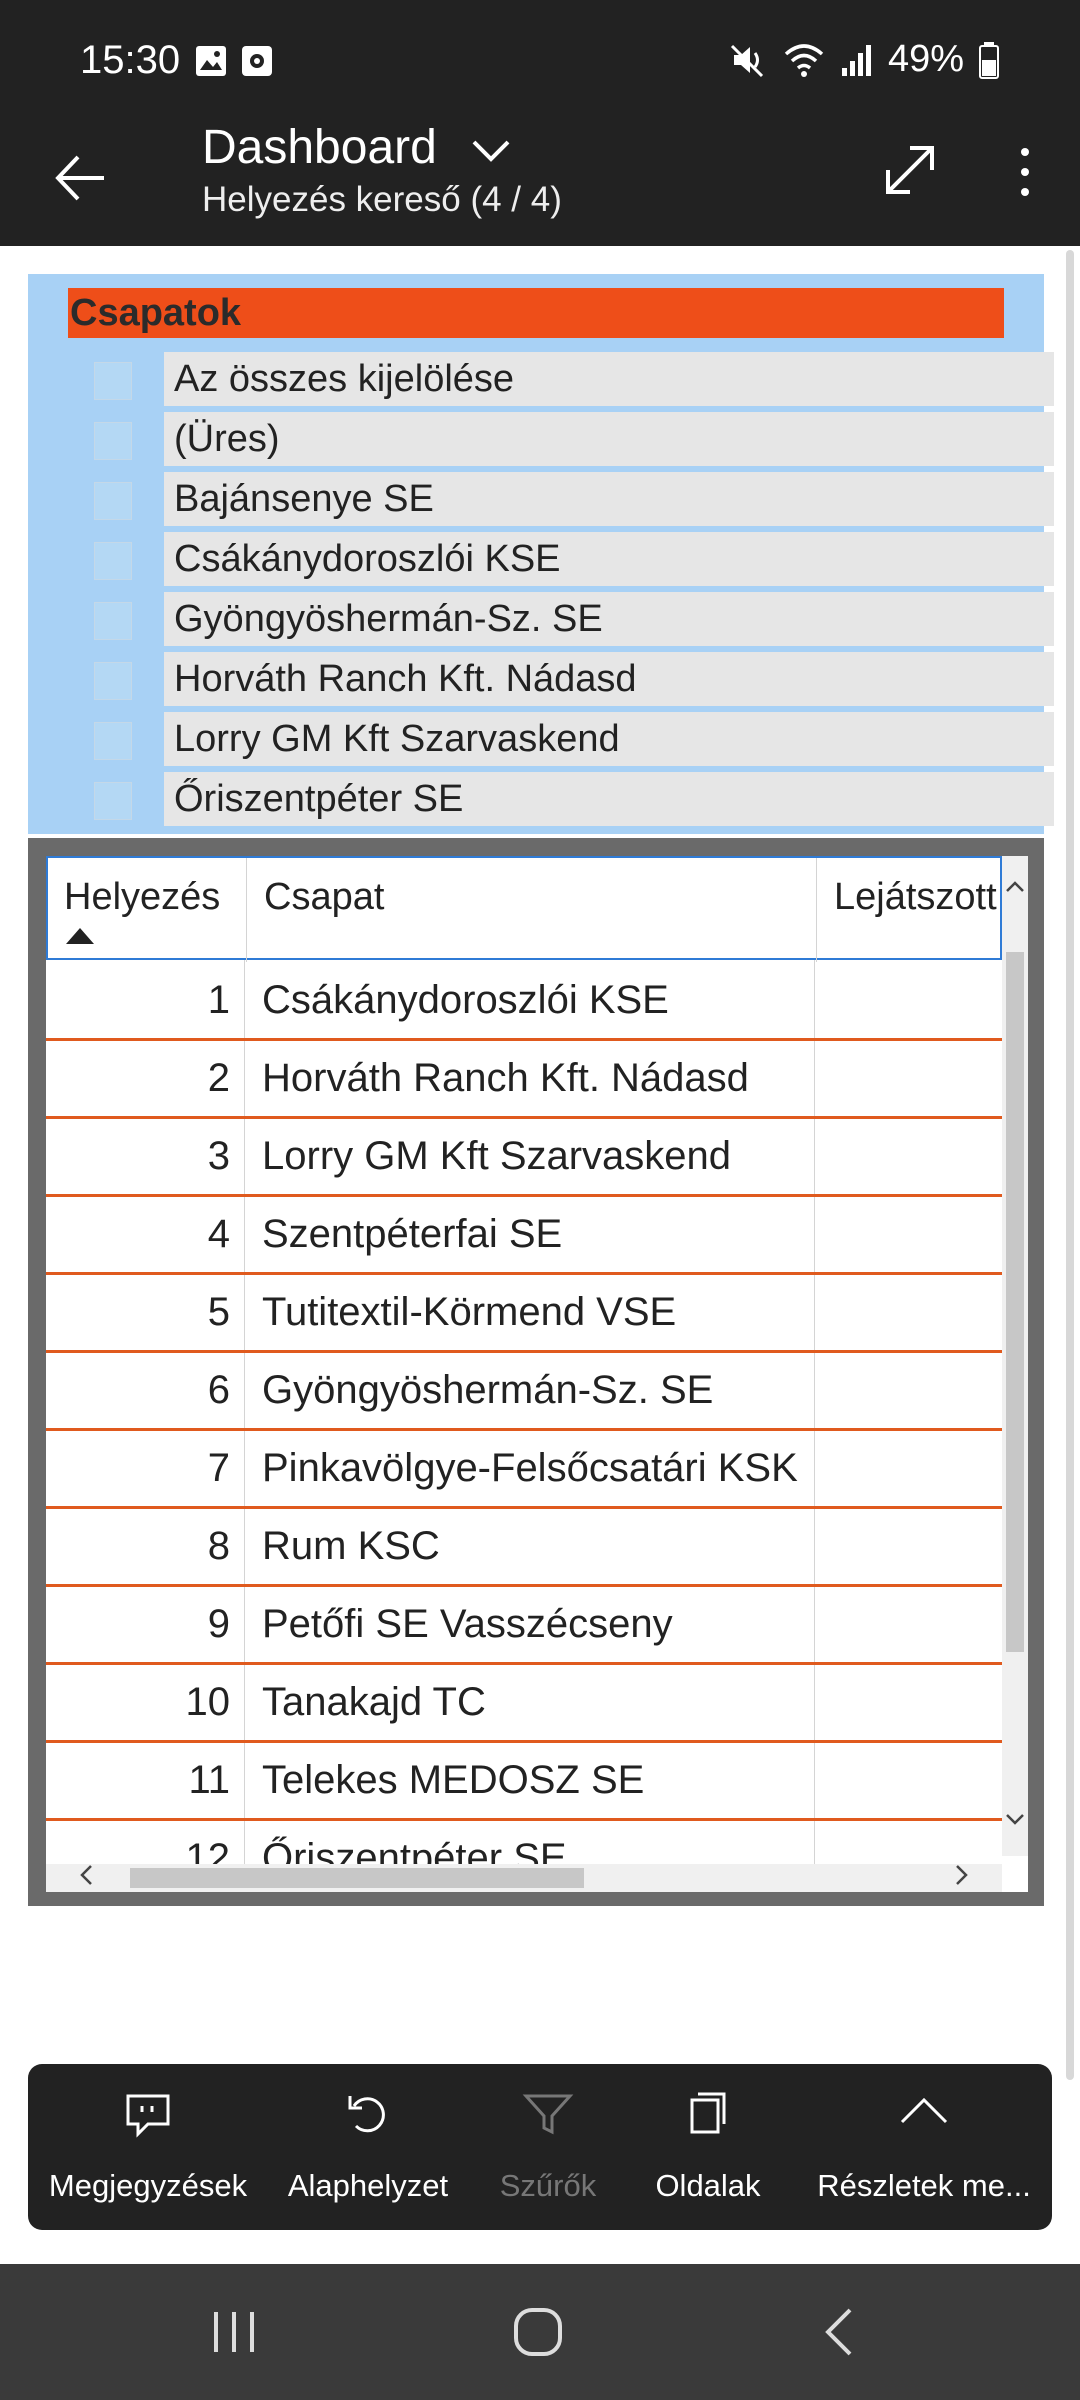 The height and width of the screenshot is (2400, 1080). I want to click on reset-button: Alaphelyzet, so click(368, 2147).